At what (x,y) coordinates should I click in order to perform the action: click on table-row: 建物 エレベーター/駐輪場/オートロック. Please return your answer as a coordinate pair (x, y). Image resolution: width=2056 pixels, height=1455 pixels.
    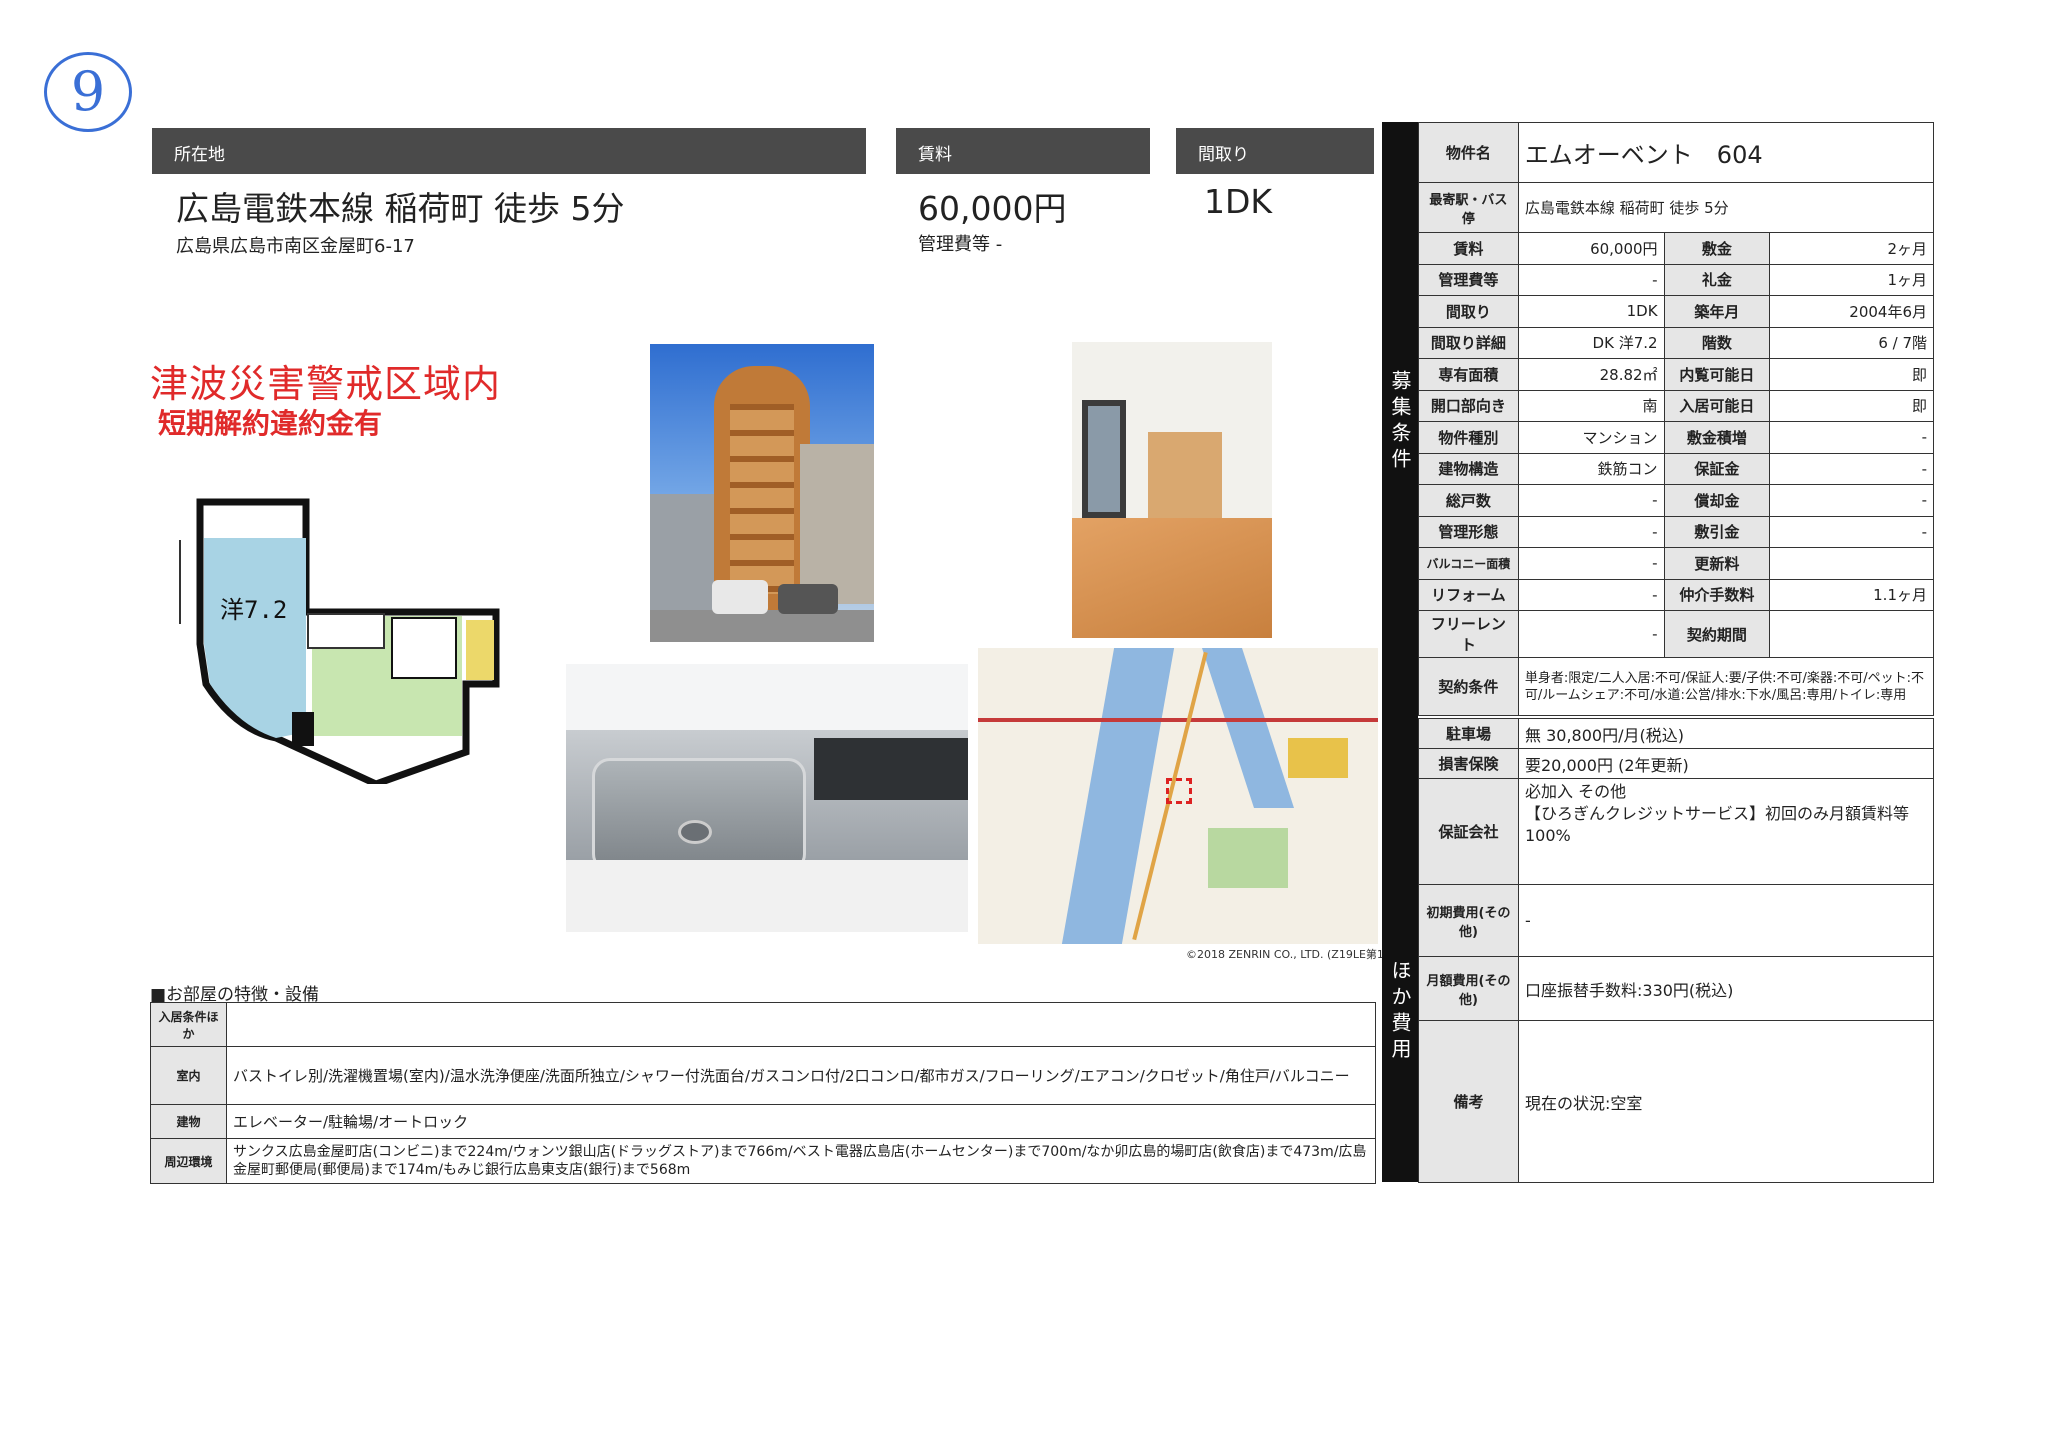
    Looking at the image, I should click on (763, 1121).